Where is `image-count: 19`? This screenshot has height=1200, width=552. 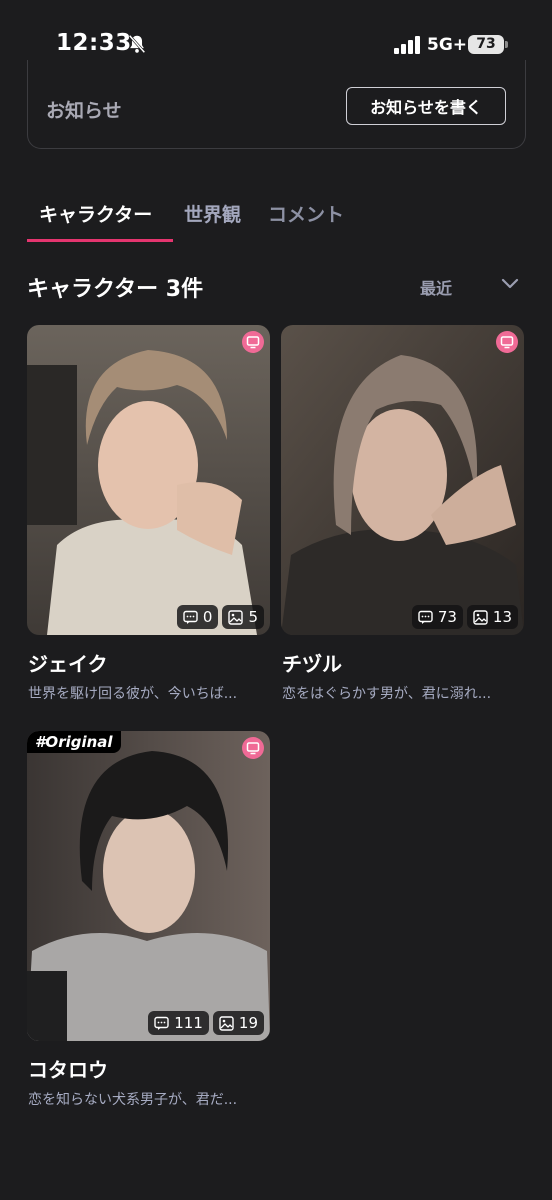 image-count: 19 is located at coordinates (238, 1023).